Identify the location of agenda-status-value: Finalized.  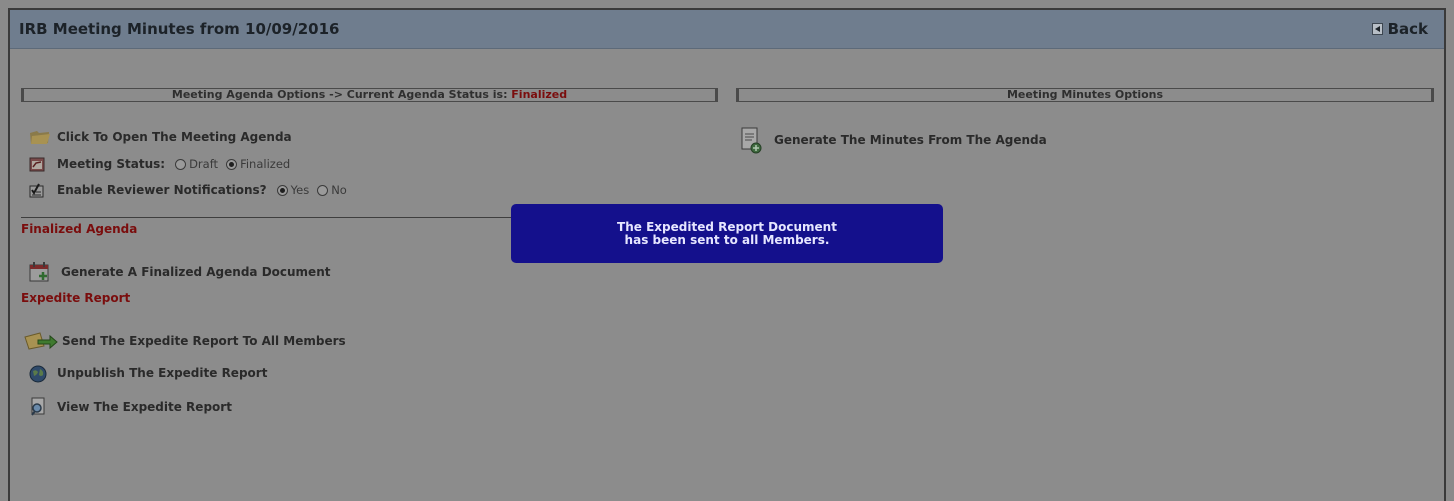
(539, 94).